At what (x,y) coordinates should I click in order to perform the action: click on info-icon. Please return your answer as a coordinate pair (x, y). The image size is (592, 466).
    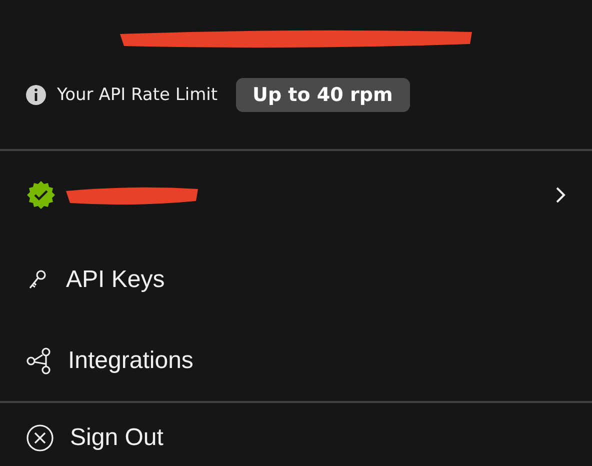
    Looking at the image, I should click on (36, 95).